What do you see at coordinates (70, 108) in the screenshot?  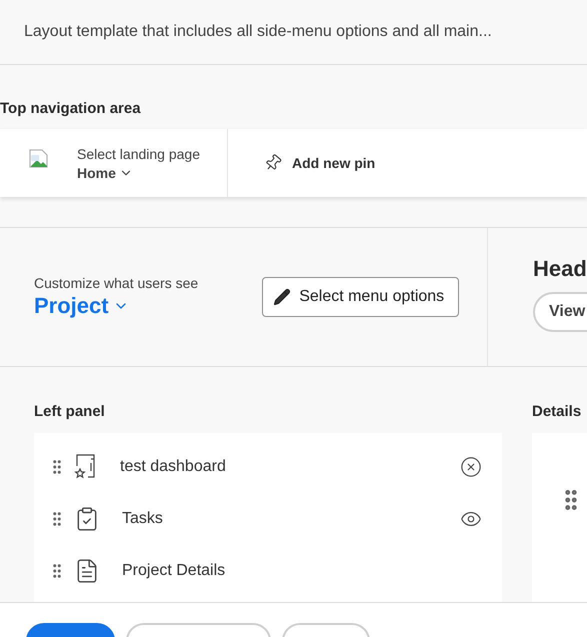 I see `section-title: Top navigation area` at bounding box center [70, 108].